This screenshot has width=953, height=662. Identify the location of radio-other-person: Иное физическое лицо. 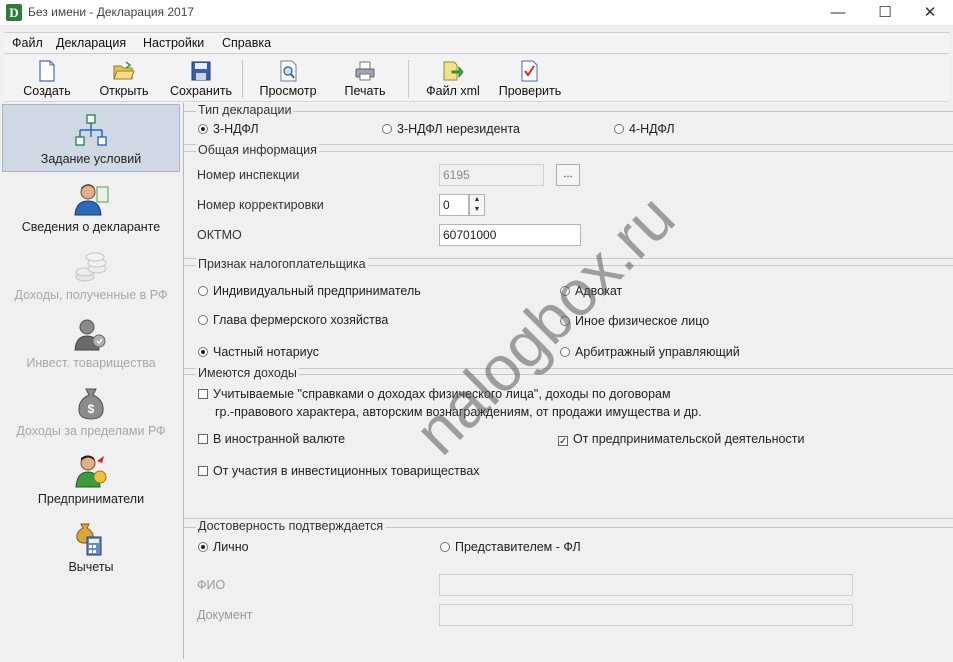
(634, 321).